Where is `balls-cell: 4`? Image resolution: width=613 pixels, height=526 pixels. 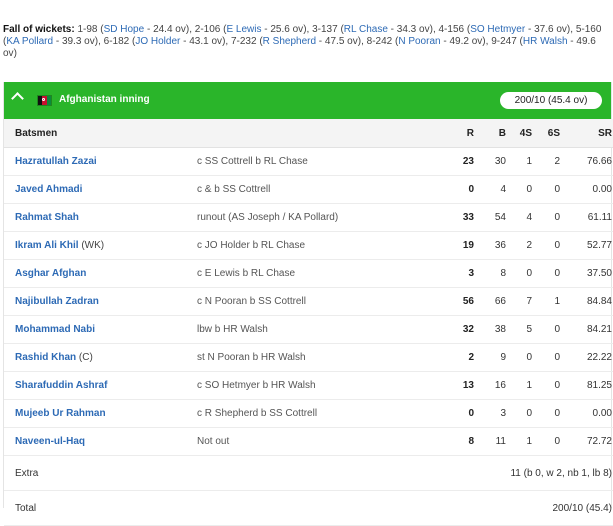 balls-cell: 4 is located at coordinates (490, 189).